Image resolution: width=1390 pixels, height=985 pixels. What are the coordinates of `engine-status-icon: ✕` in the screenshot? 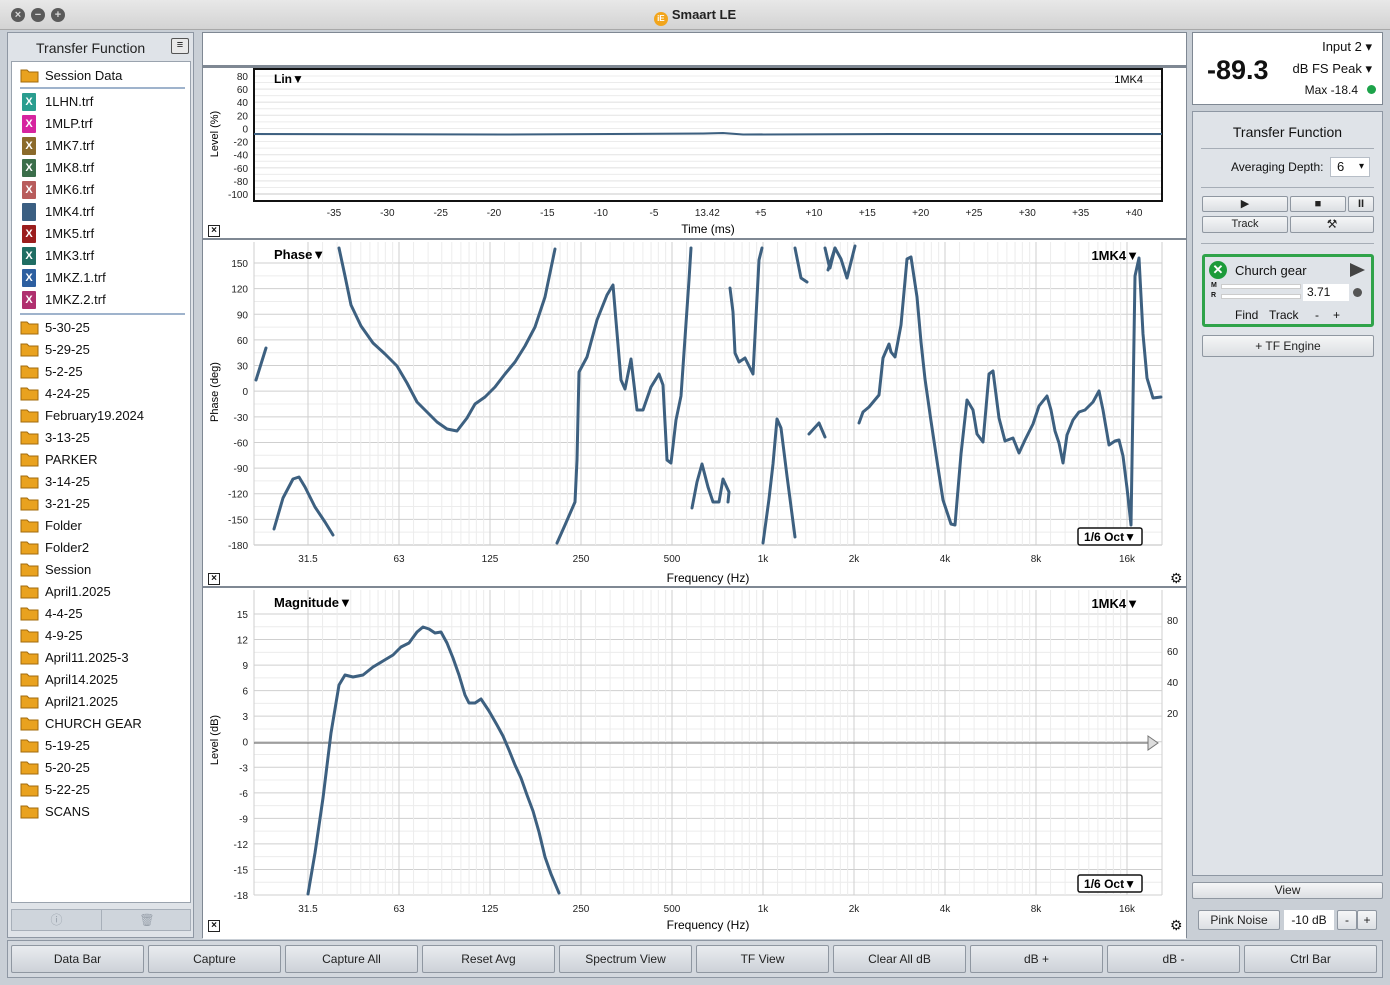 It's located at (1218, 270).